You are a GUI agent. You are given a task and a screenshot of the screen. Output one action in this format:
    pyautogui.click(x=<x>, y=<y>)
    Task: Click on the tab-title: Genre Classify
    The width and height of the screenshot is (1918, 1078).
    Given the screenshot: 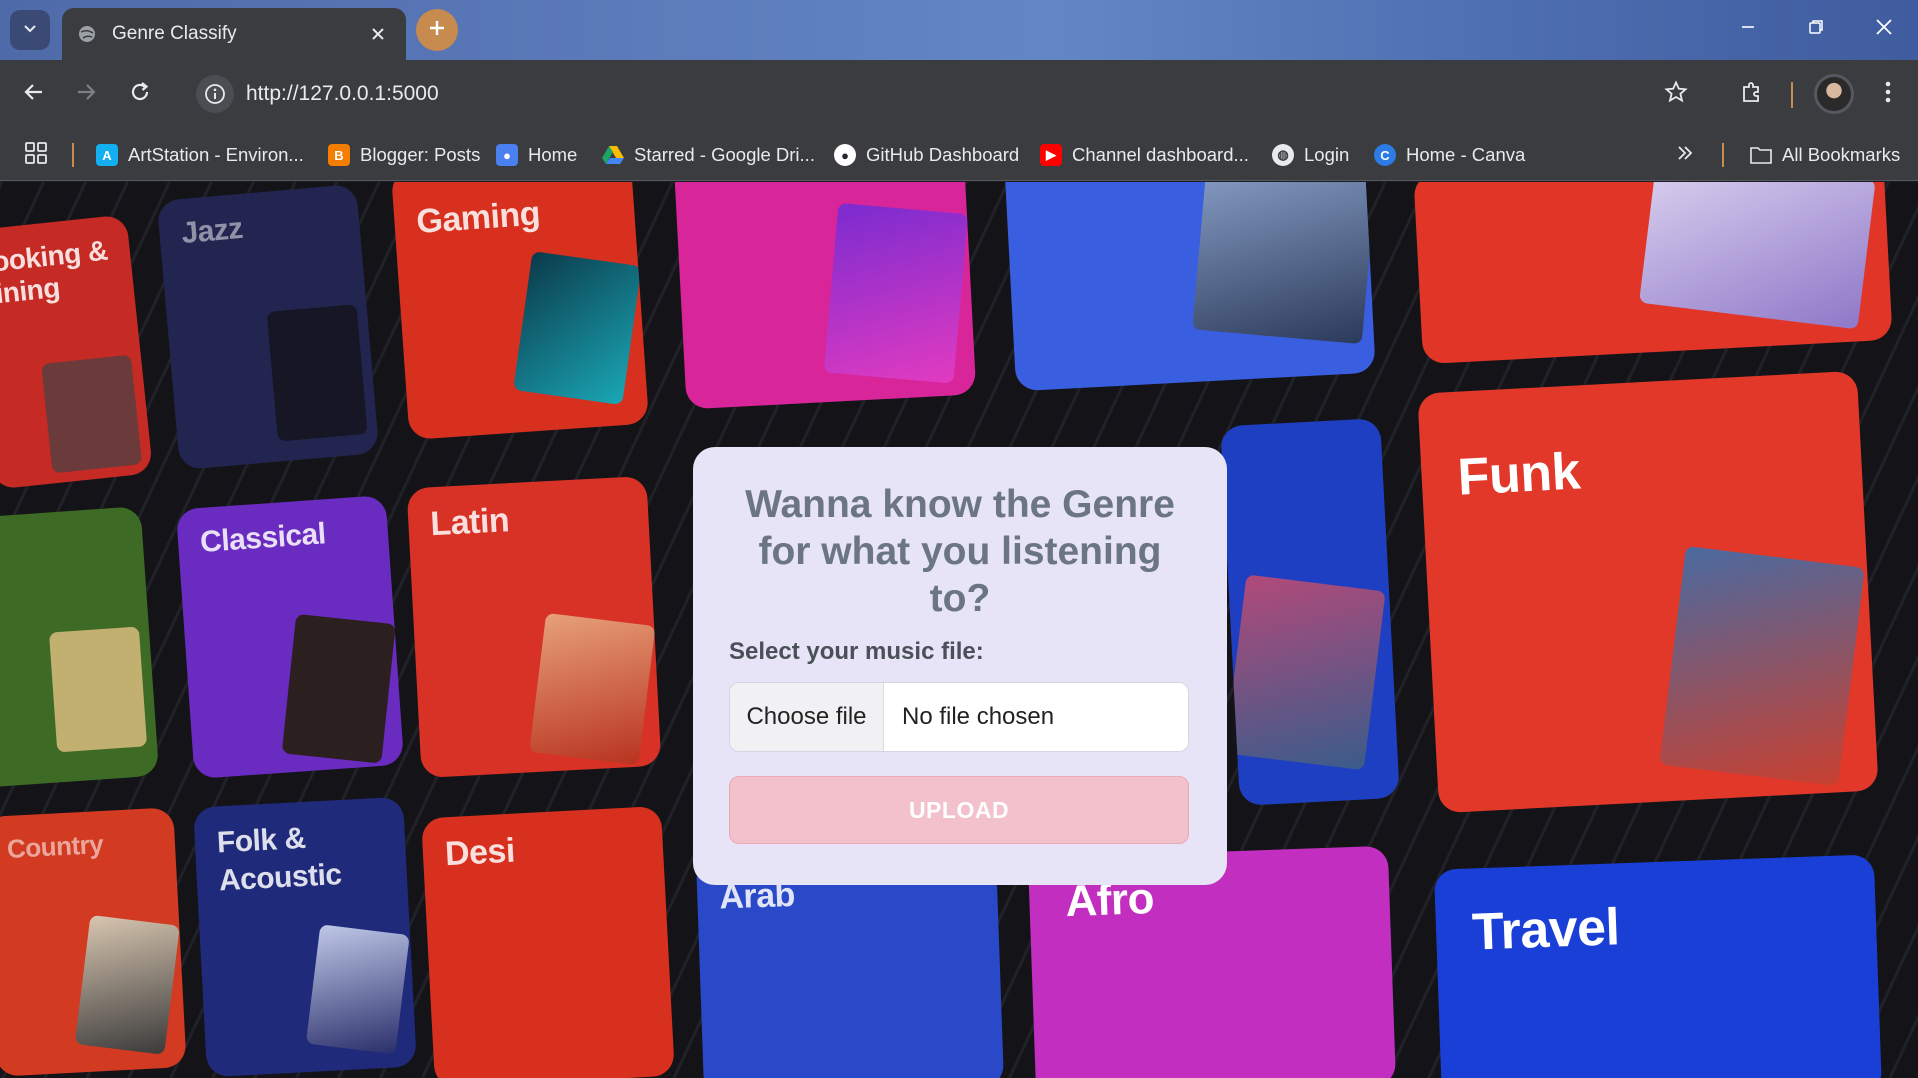 What is the action you would take?
    pyautogui.click(x=174, y=33)
    